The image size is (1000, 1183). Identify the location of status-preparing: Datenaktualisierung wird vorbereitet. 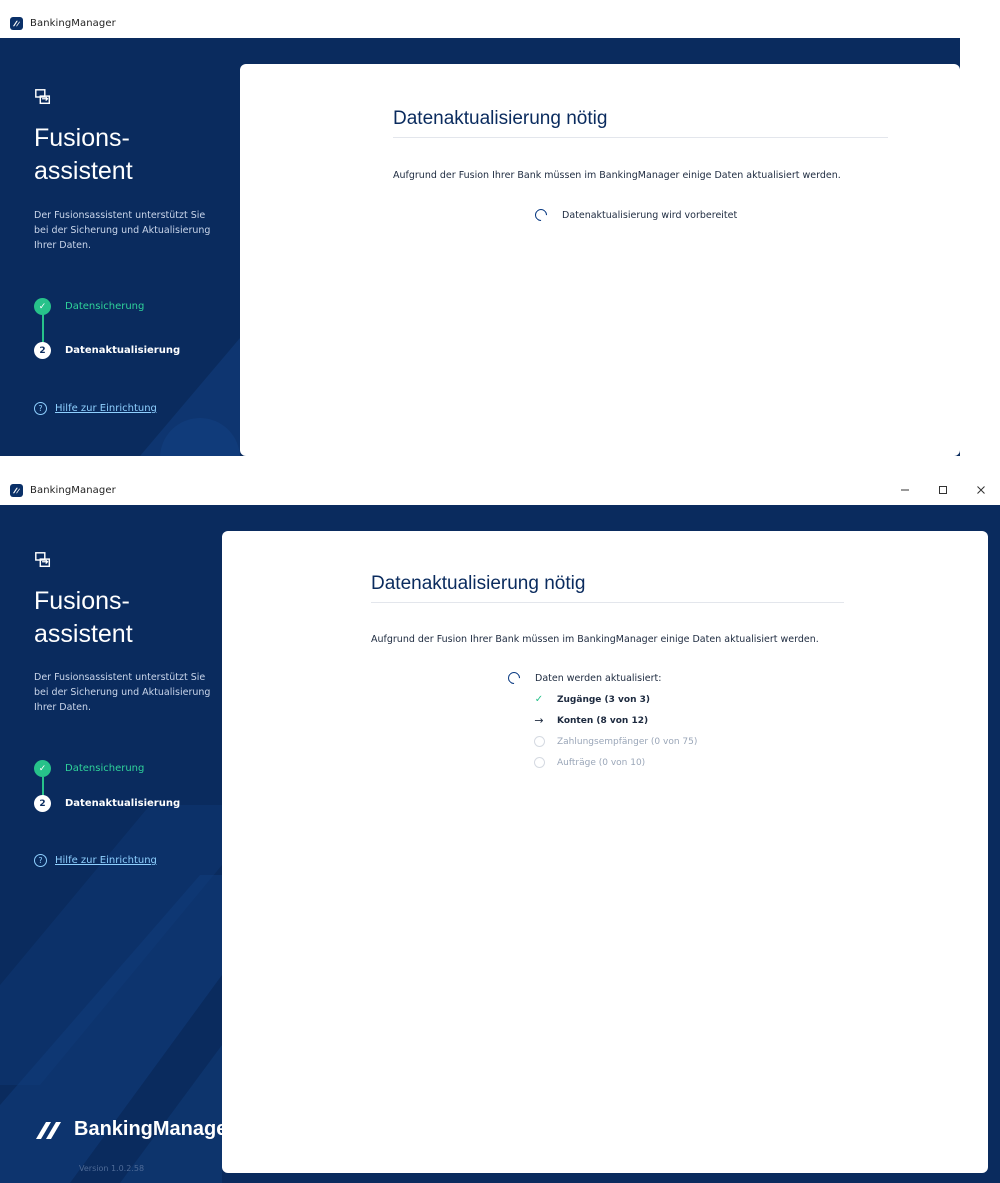
(635, 215).